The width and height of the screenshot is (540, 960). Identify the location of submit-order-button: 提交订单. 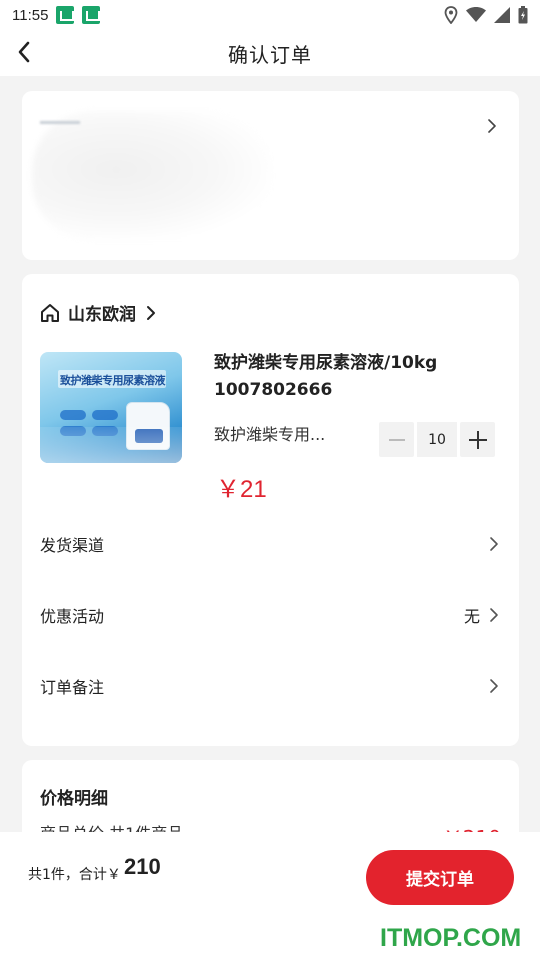
(440, 877).